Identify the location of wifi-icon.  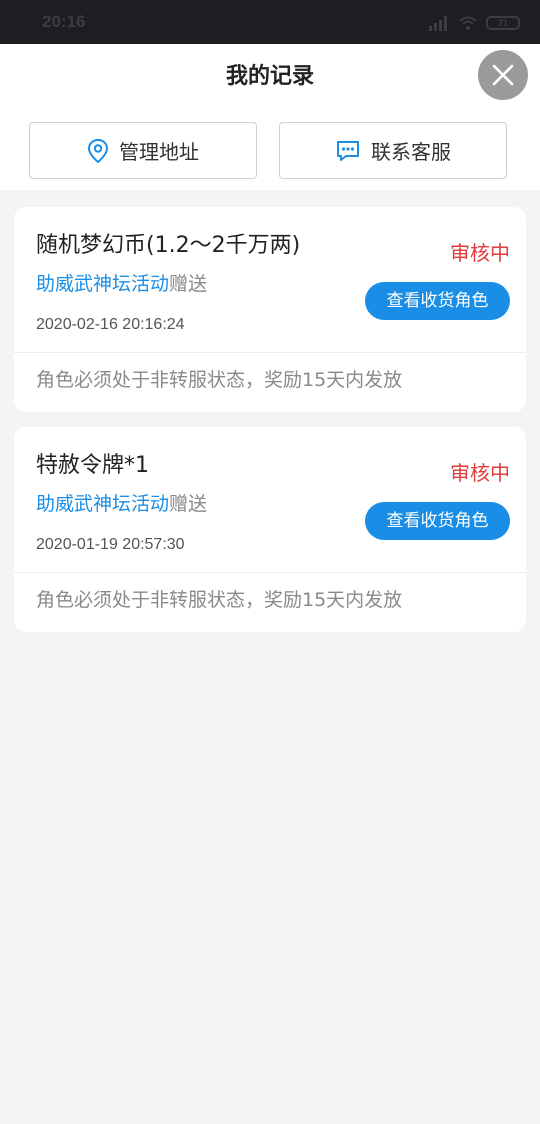
(468, 23).